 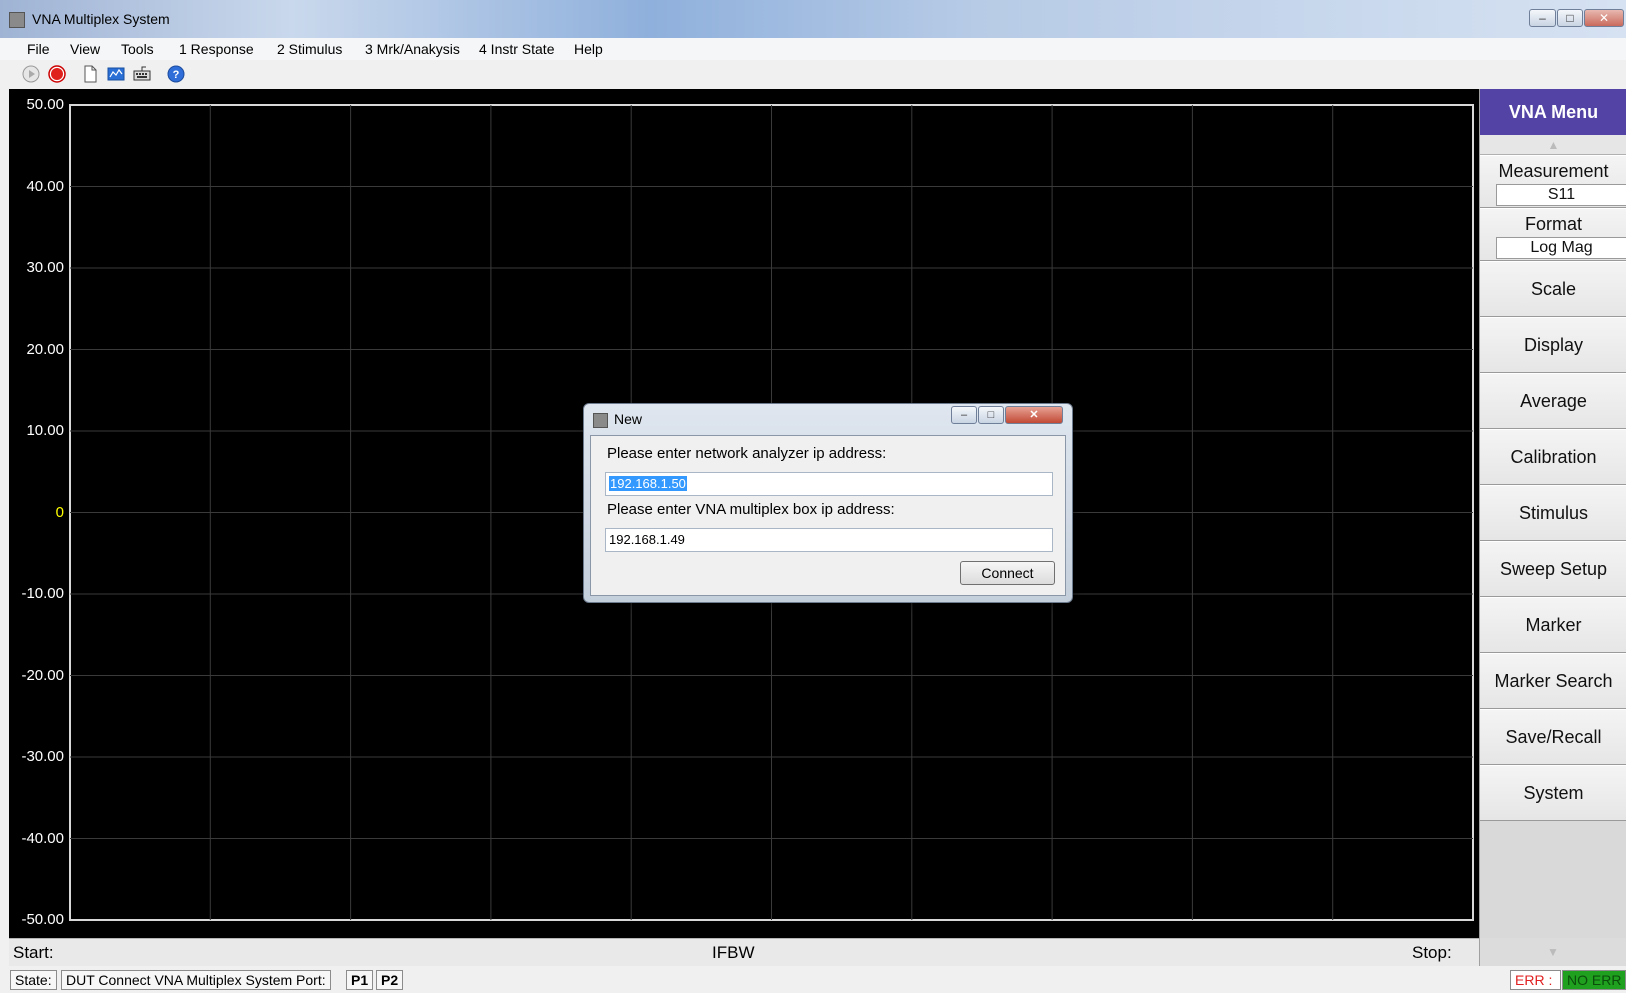 I want to click on title-bar: VNA Multiplex System – □ ✕, so click(x=813, y=19).